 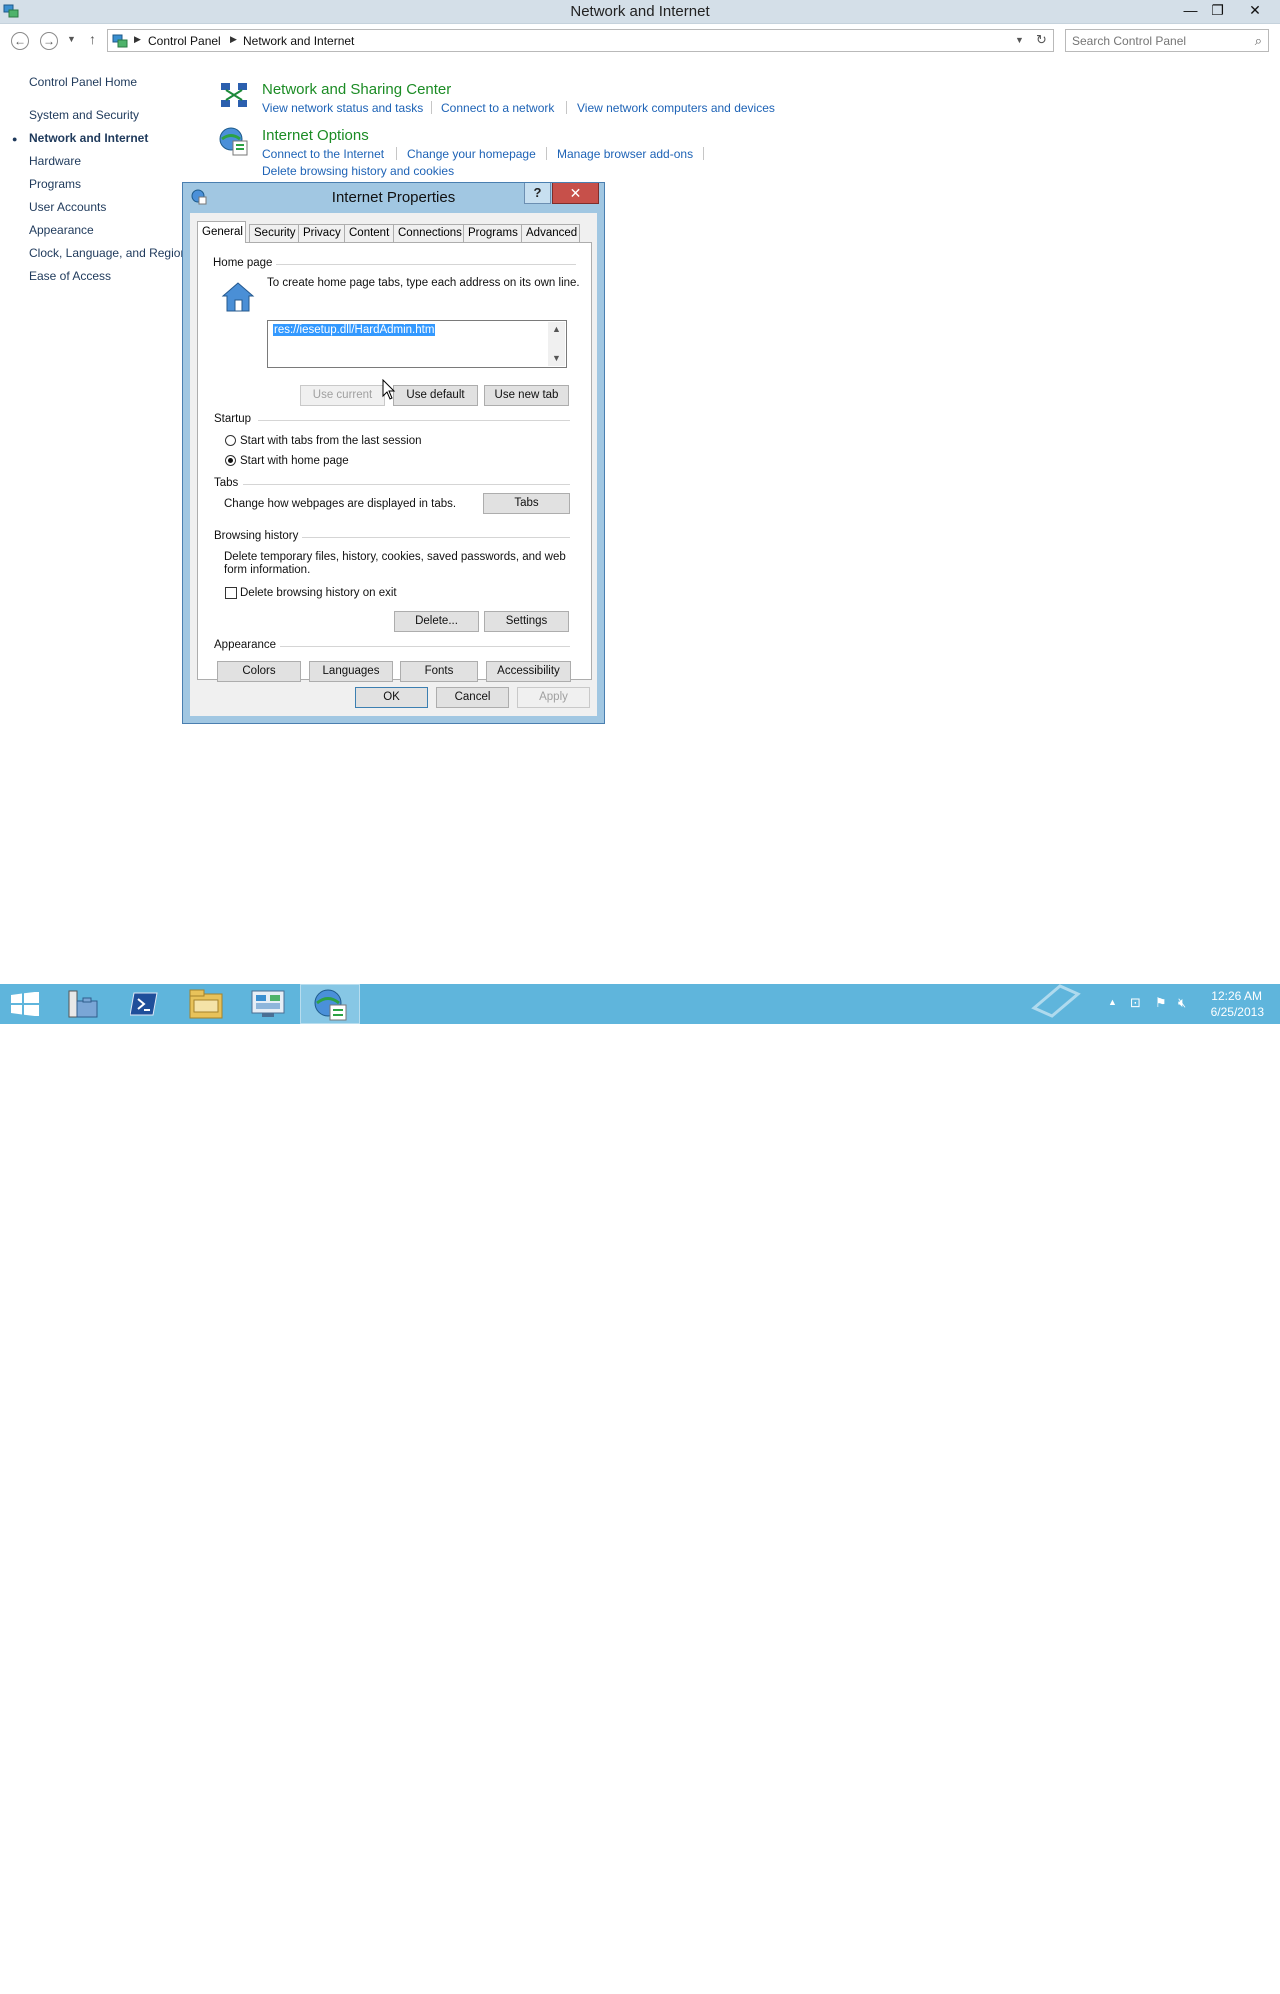 What do you see at coordinates (235, 419) in the screenshot?
I see `startup-group-label: Startup` at bounding box center [235, 419].